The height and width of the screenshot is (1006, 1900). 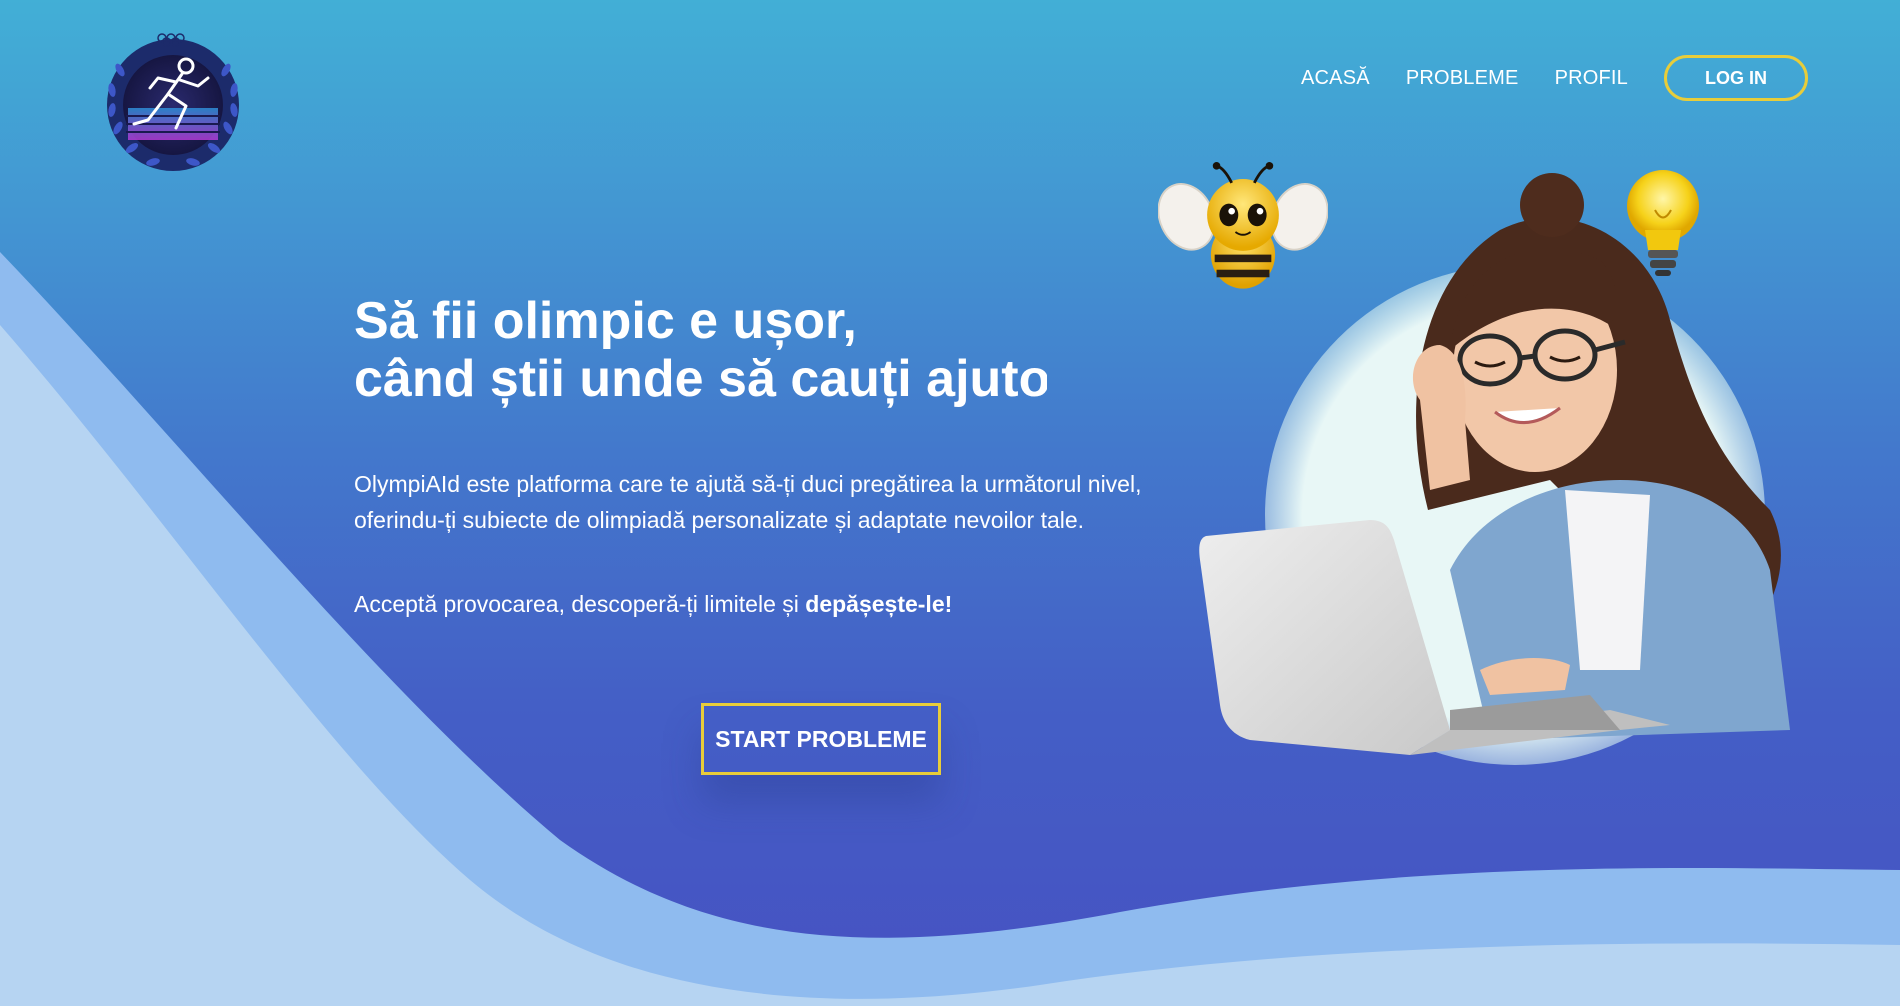 What do you see at coordinates (1335, 78) in the screenshot?
I see `nav-home-link: ACASĂ` at bounding box center [1335, 78].